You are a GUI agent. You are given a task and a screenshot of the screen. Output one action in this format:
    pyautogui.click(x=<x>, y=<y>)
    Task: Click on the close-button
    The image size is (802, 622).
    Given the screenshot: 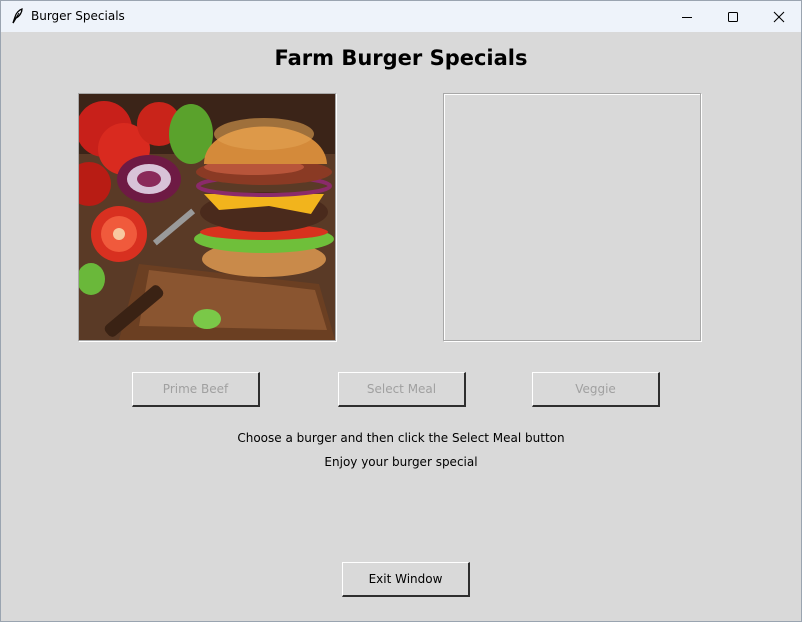 What is the action you would take?
    pyautogui.click(x=779, y=16)
    